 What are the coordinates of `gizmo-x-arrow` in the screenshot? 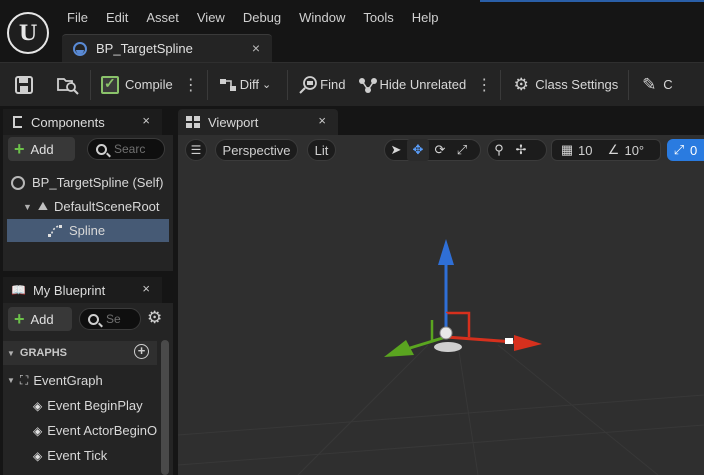 It's located at (528, 343).